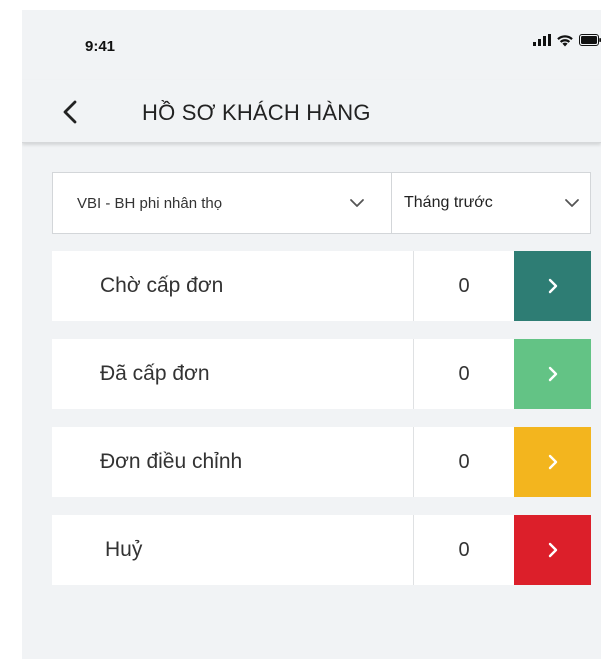 The width and height of the screenshot is (601, 659). I want to click on page-title: HỒ SƠ KHÁCH HÀNG, so click(256, 112).